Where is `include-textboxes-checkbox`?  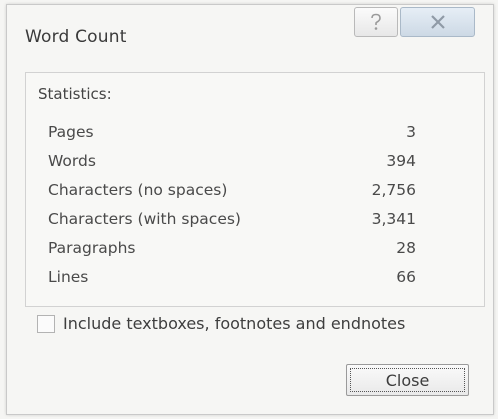
include-textboxes-checkbox is located at coordinates (46, 323).